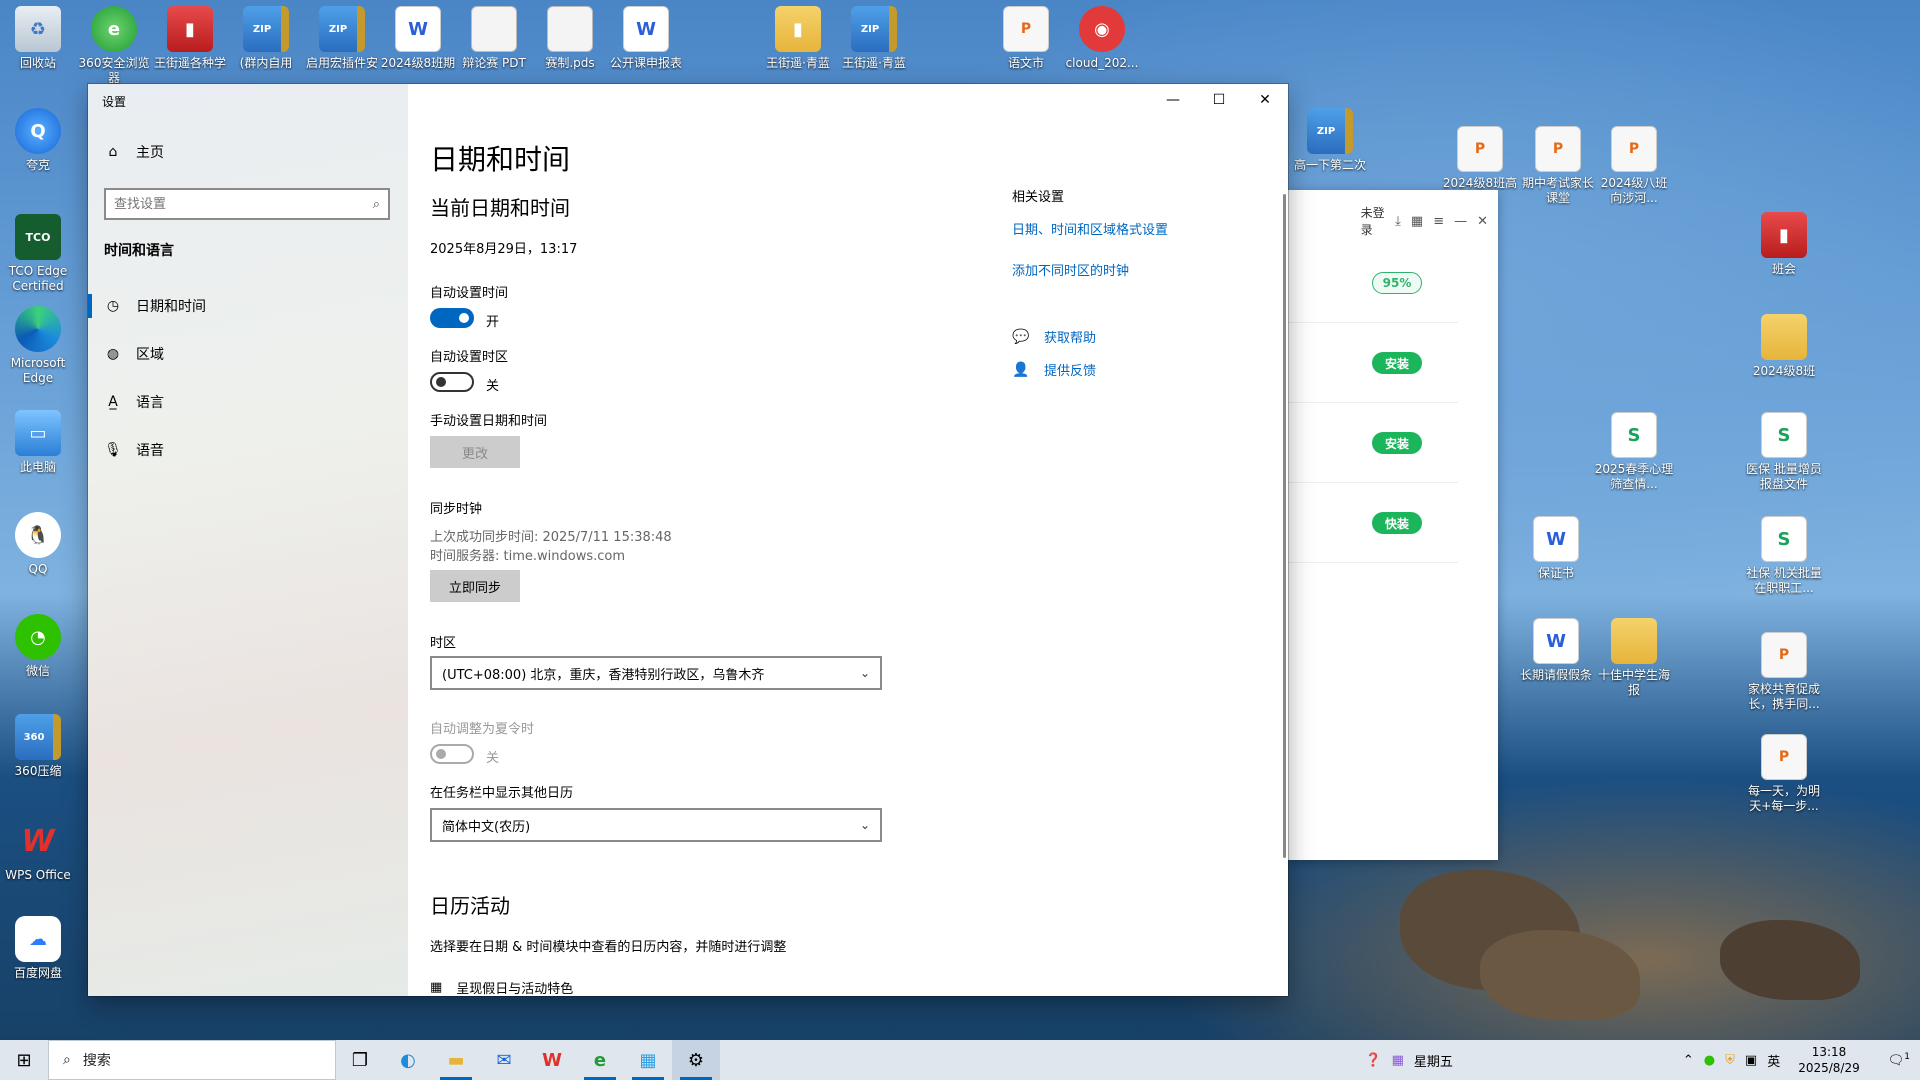 Image resolution: width=1920 pixels, height=1080 pixels. Describe the element at coordinates (1556, 548) in the screenshot. I see `desktop-shortcut: W 保证书` at that location.